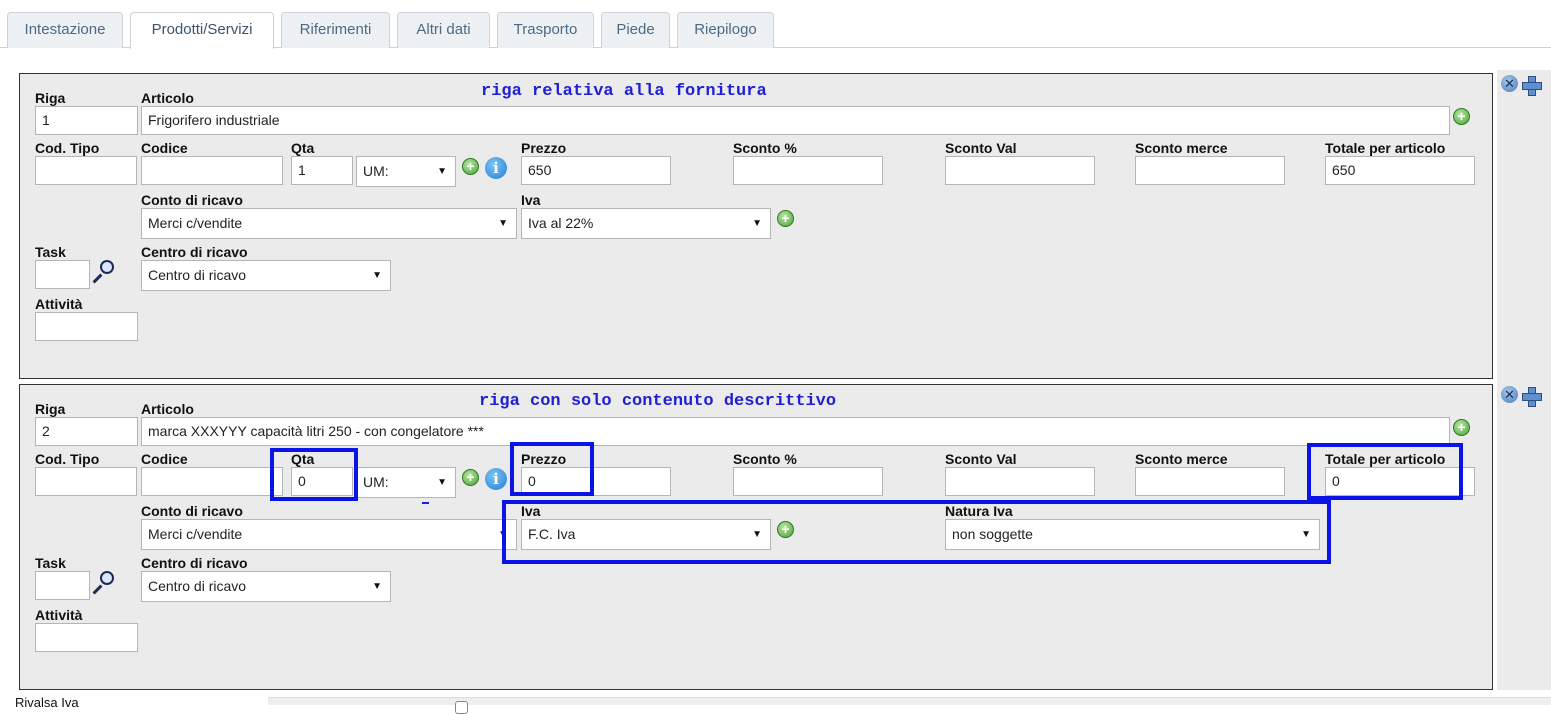 The height and width of the screenshot is (714, 1551). What do you see at coordinates (635, 30) in the screenshot?
I see `tab-piede: Piede` at bounding box center [635, 30].